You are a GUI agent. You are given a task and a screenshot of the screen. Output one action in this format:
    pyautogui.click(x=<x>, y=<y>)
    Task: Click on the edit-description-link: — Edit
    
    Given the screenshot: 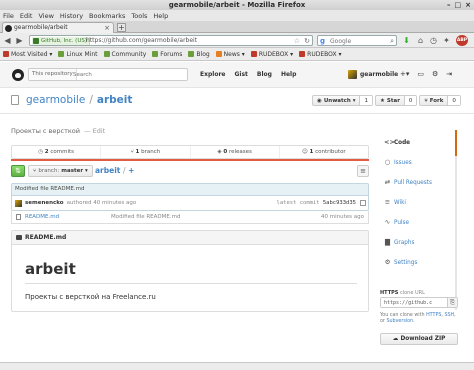 What is the action you would take?
    pyautogui.click(x=94, y=131)
    